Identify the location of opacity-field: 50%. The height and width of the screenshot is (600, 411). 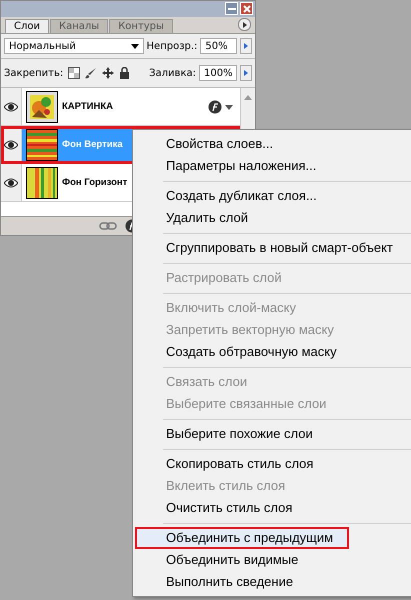
(219, 46).